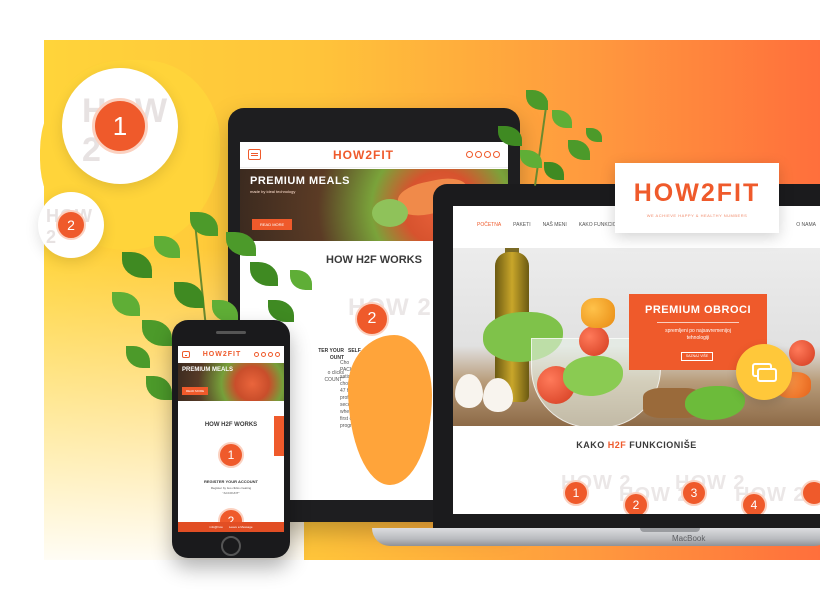 Image resolution: width=820 pixels, height=598 pixels. Describe the element at coordinates (390, 213) in the screenshot. I see `food-image` at that location.